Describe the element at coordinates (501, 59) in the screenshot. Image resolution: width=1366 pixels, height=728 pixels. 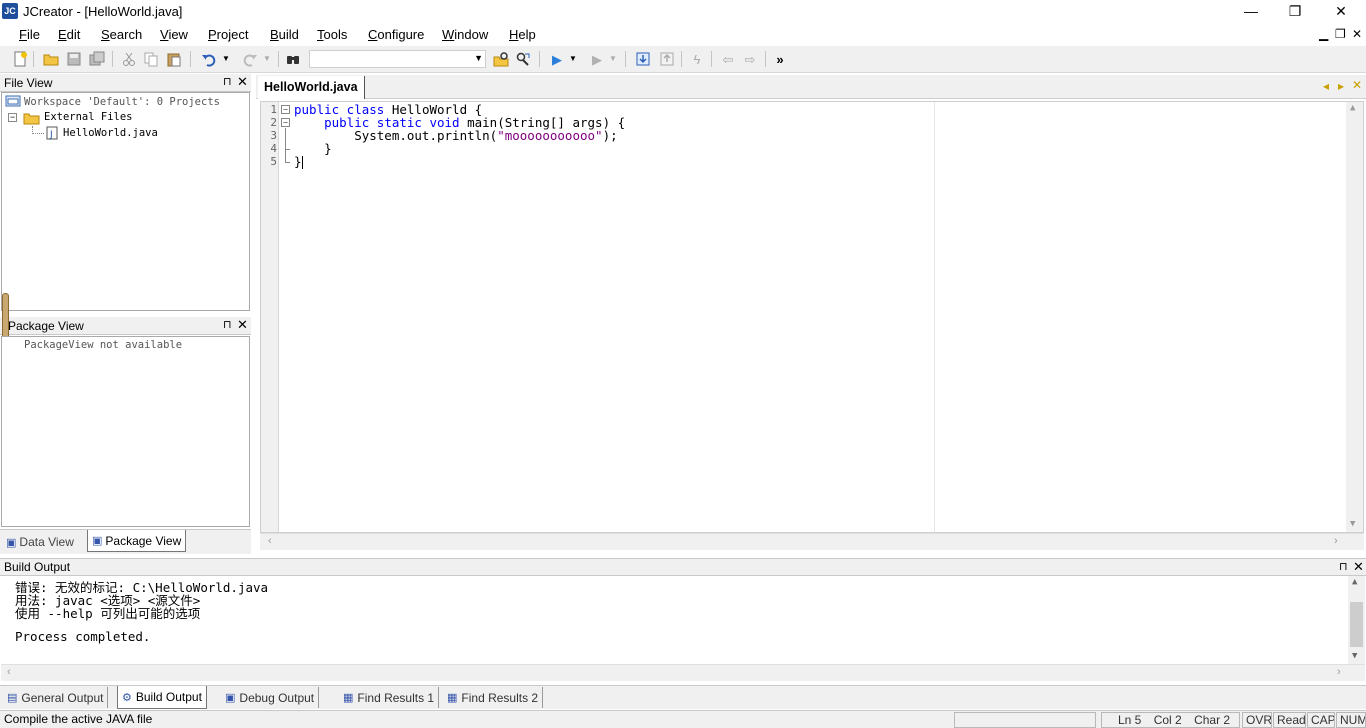
I see `find-in-files-icon` at that location.